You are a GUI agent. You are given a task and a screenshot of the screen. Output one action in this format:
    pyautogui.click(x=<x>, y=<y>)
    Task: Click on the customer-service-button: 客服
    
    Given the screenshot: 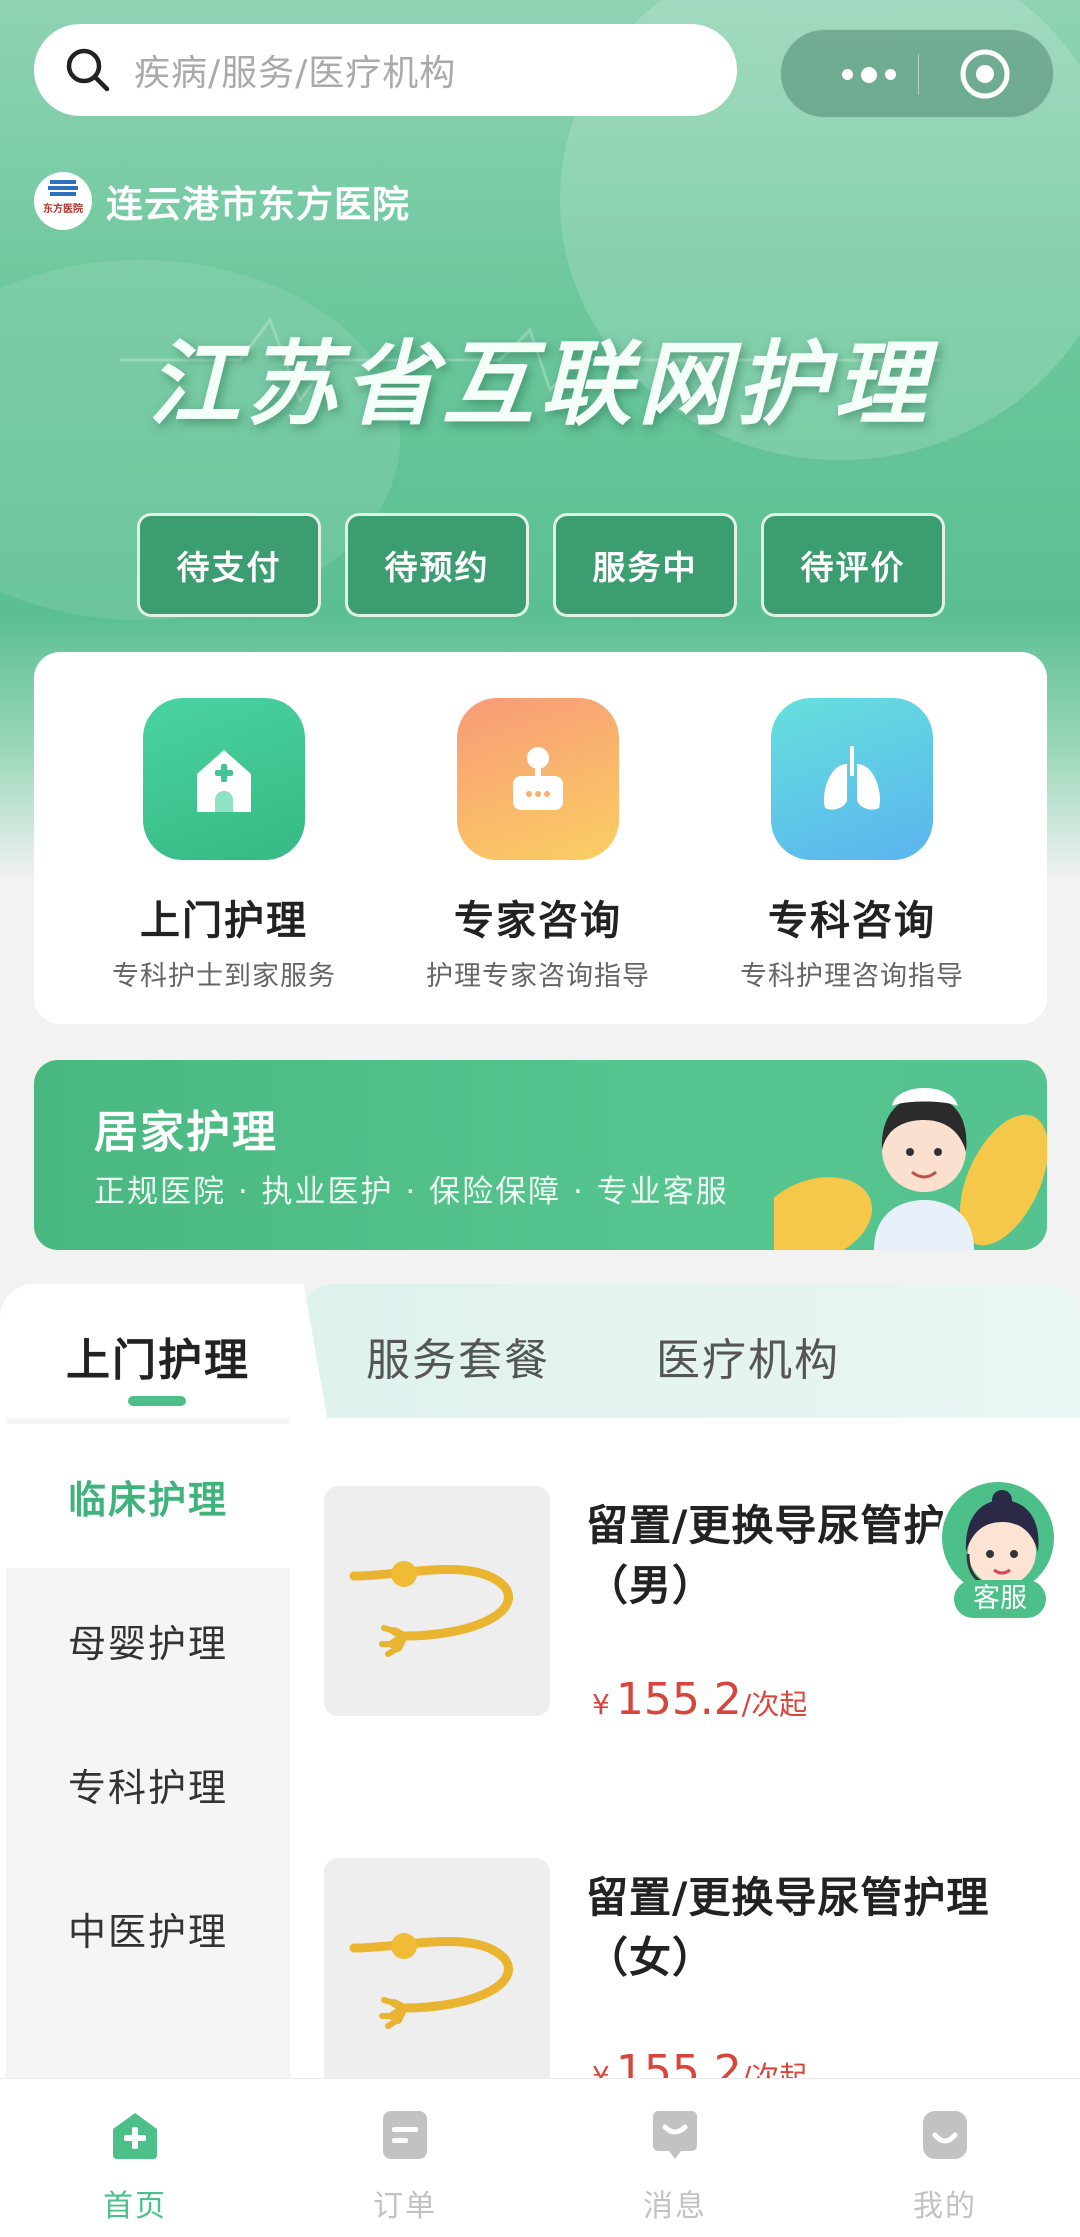 What is the action you would take?
    pyautogui.click(x=998, y=1553)
    